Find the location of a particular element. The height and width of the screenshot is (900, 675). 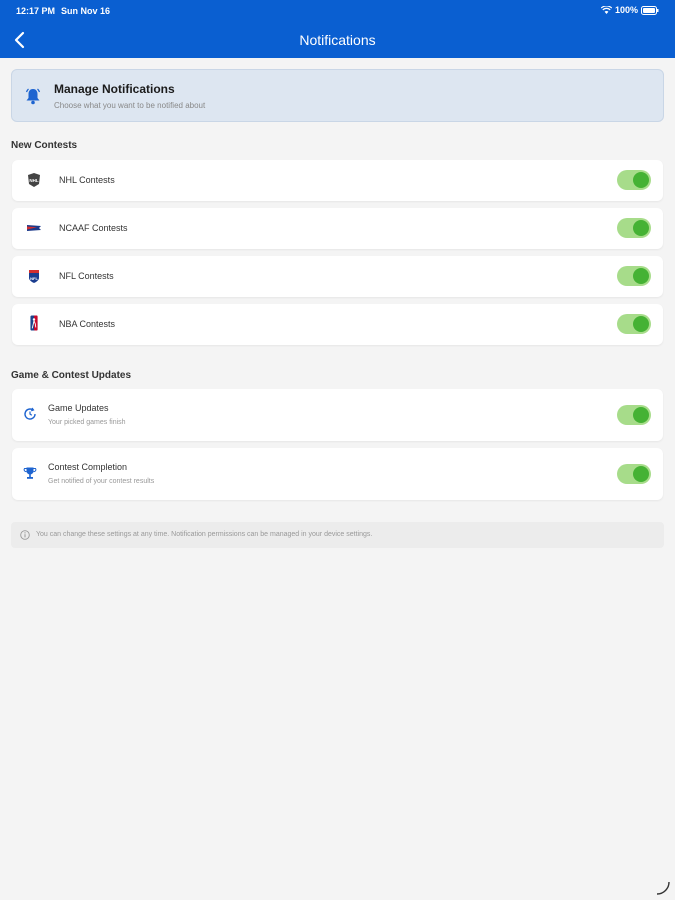

nhl-logo-icon: NHL is located at coordinates (34, 180).